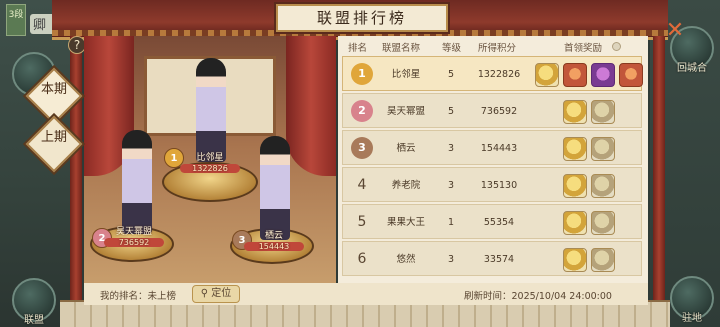 The width and height of the screenshot is (720, 327). What do you see at coordinates (137, 182) in the screenshot?
I see `character-second` at bounding box center [137, 182].